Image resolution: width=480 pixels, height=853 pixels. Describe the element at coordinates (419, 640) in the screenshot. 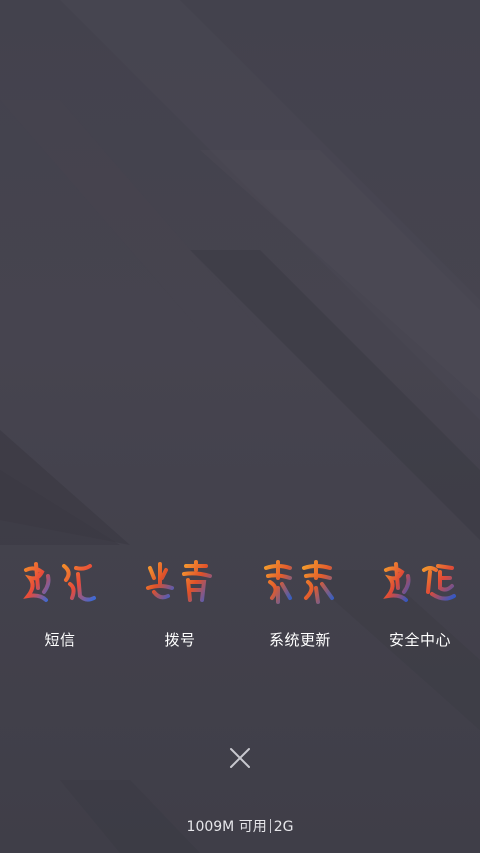

I see `app-label-security-center: 安全中心` at that location.